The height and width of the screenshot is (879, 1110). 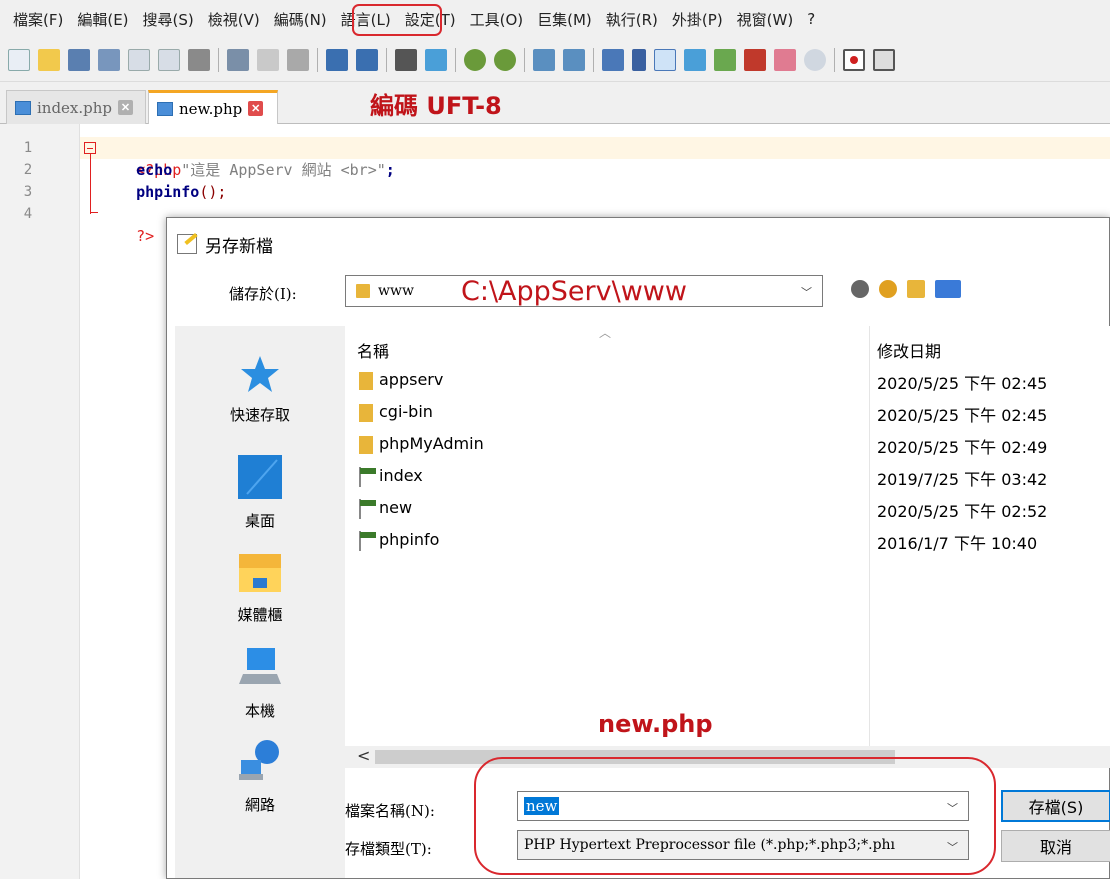 I want to click on copy-icon, so click(x=268, y=59).